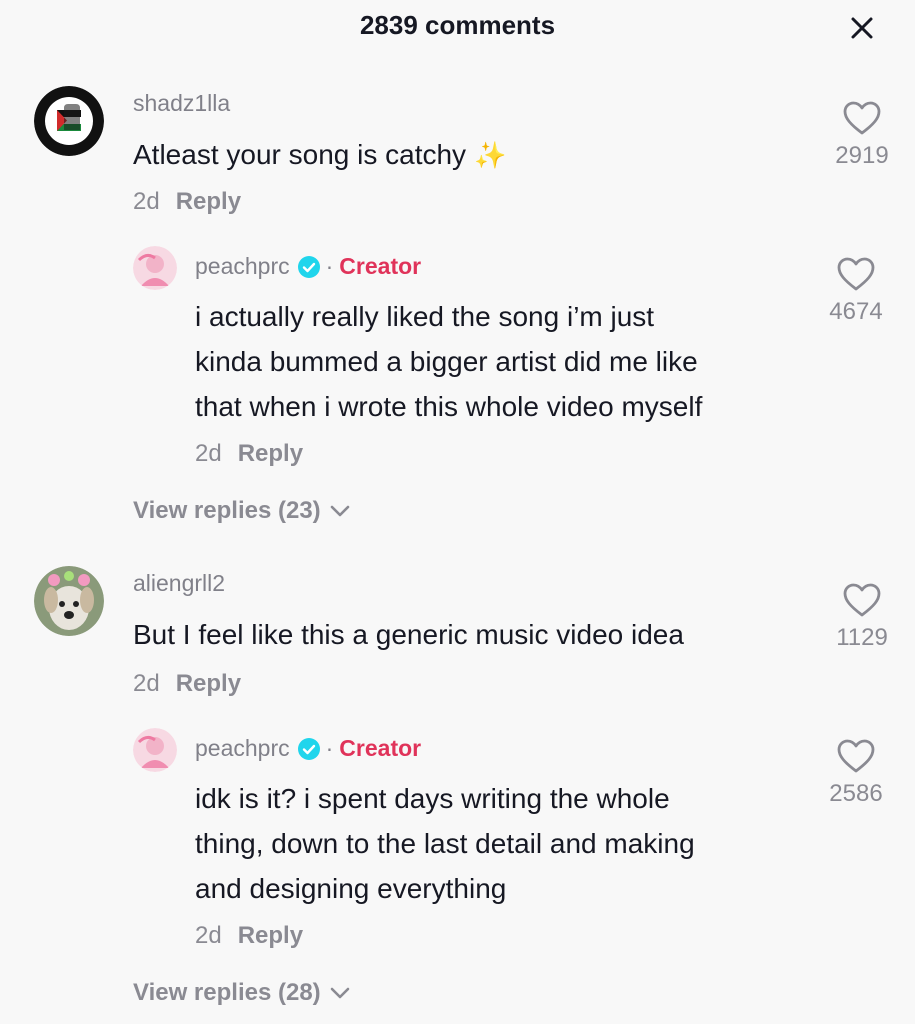  Describe the element at coordinates (446, 361) in the screenshot. I see `reply-text-line: kinda bummed a bigger artist did me like` at that location.